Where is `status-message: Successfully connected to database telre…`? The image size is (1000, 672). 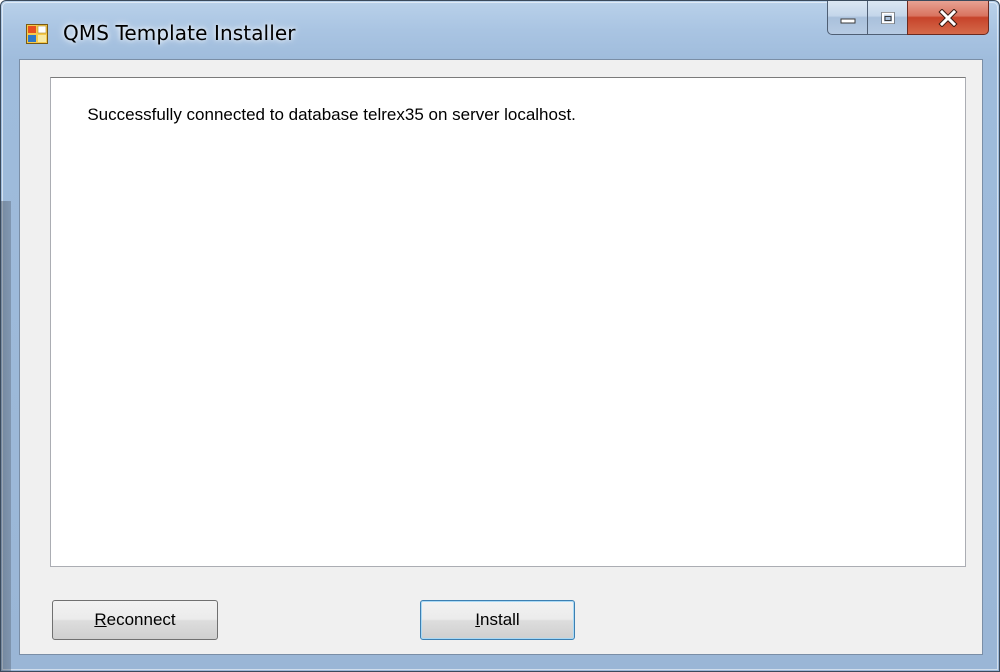
status-message: Successfully connected to database telre… is located at coordinates (331, 114).